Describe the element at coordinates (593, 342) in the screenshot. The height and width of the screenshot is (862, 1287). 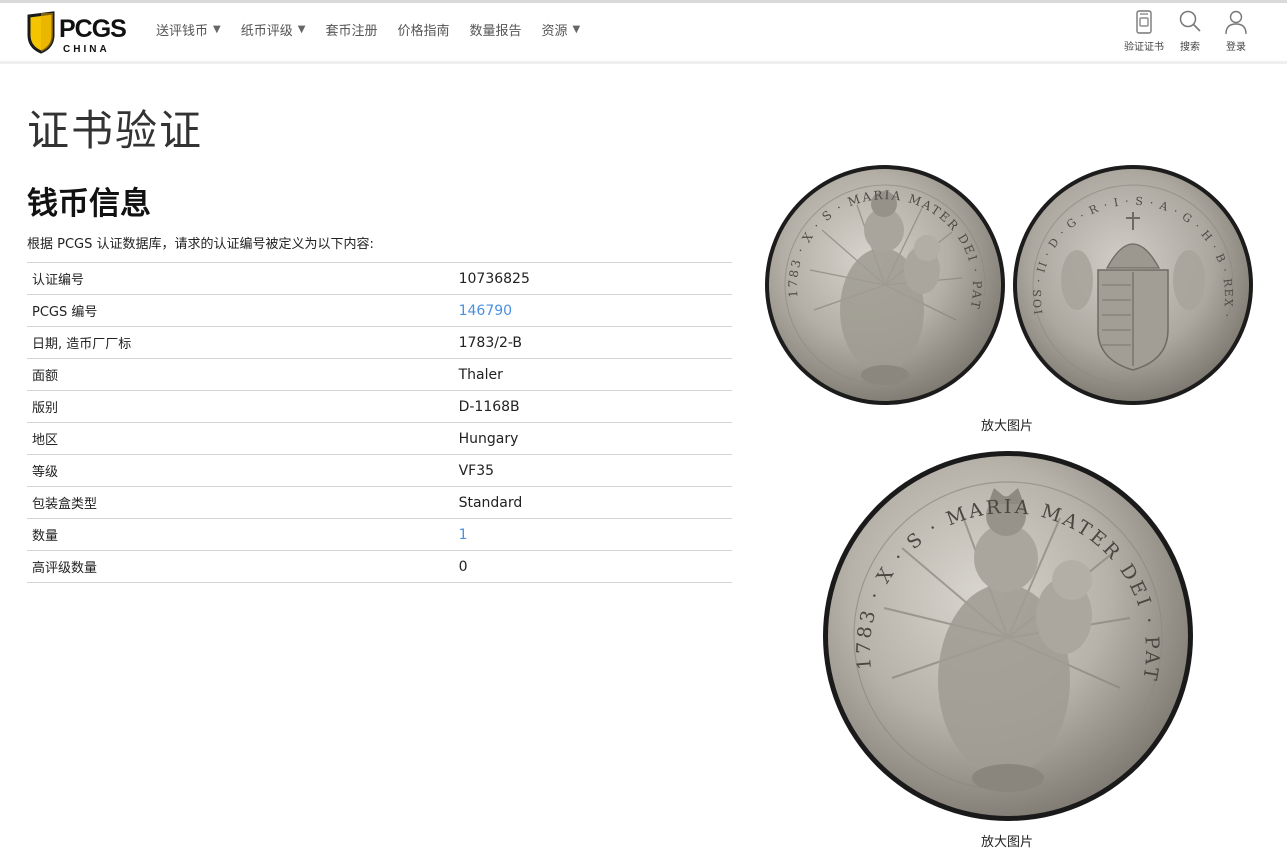
I see `row-value: 1783/2-B` at that location.